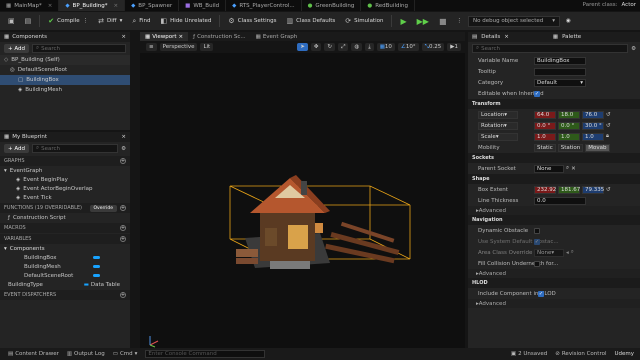 The width and height of the screenshot is (640, 360). What do you see at coordinates (277, 36) in the screenshot?
I see `tab-event-graph: ▦ Event Graph` at bounding box center [277, 36].